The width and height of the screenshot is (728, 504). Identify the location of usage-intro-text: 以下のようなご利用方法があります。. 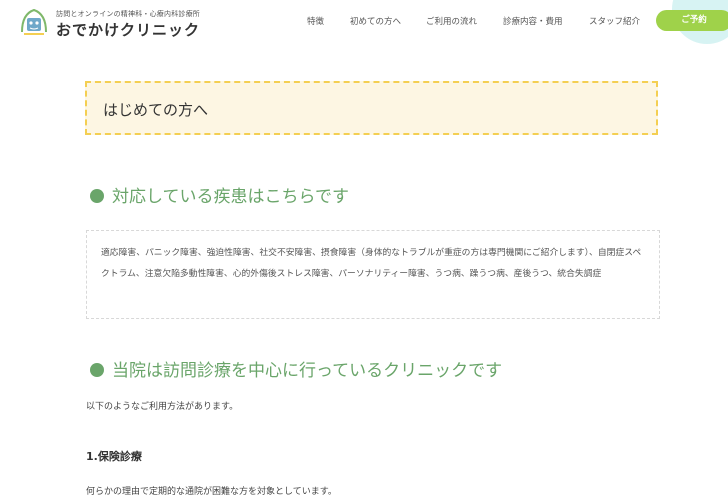
(162, 407).